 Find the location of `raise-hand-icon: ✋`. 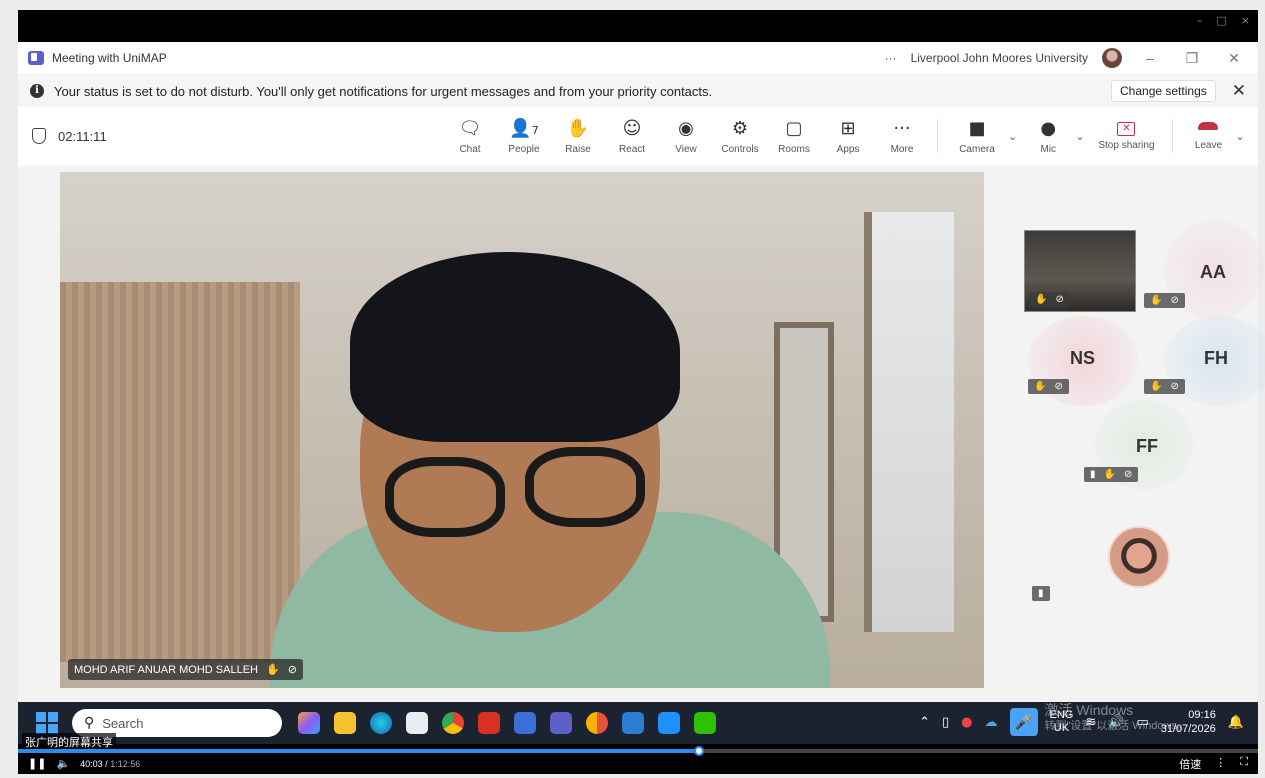

raise-hand-icon: ✋ is located at coordinates (578, 128).